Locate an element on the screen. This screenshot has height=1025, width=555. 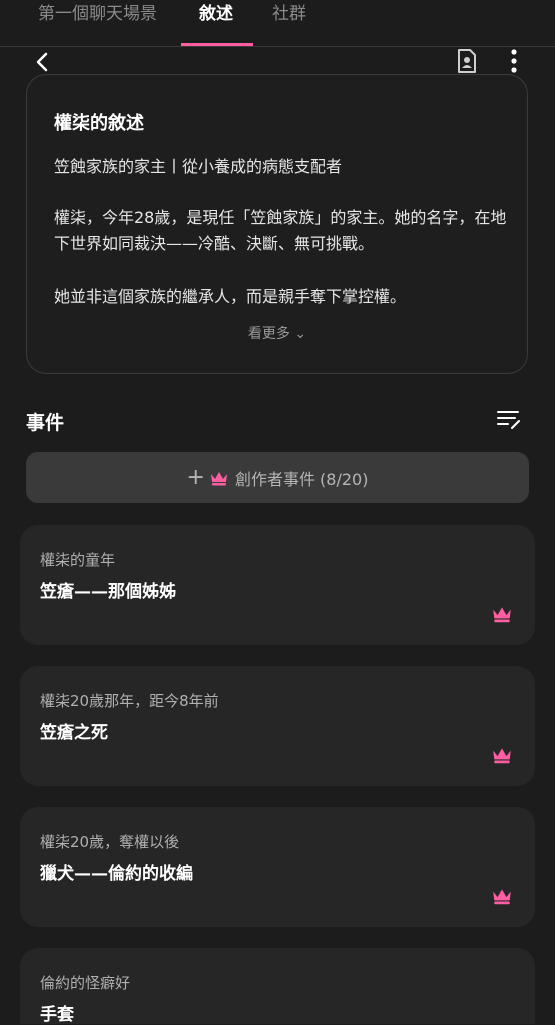
add-creator-event-label: 創作者事件 (8/20) is located at coordinates (301, 479).